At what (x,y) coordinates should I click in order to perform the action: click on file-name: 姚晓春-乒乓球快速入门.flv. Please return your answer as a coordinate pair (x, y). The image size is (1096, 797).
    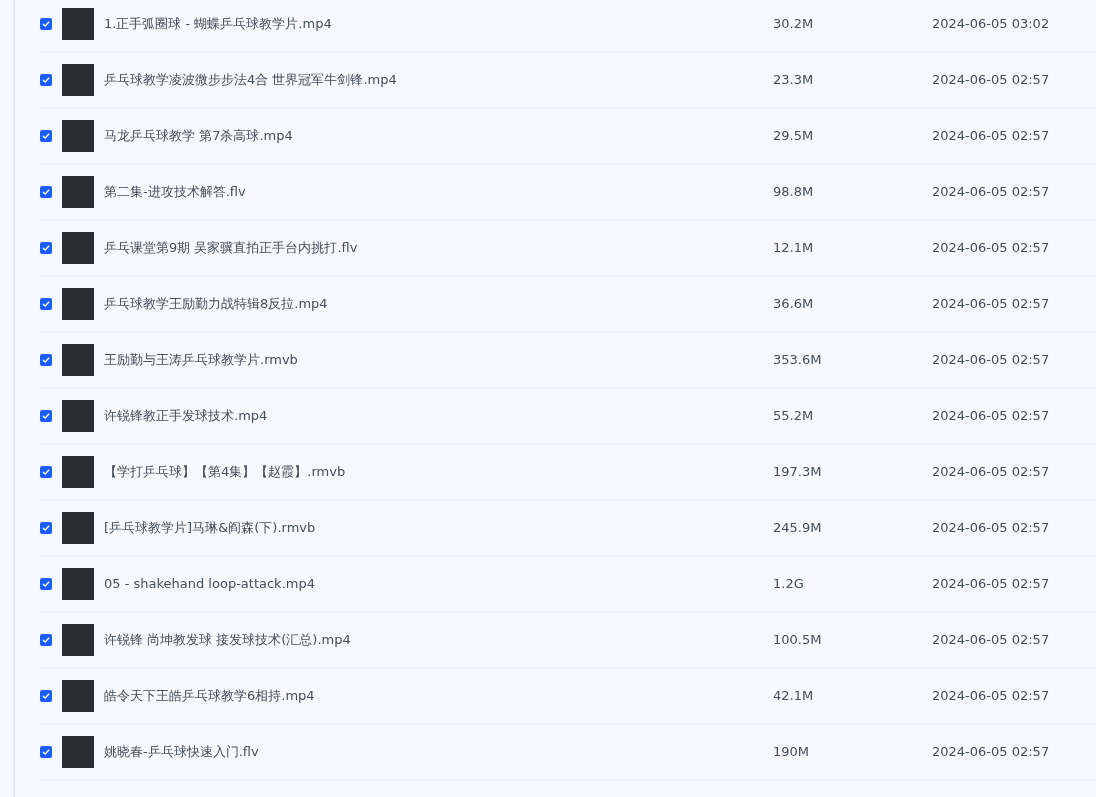
    Looking at the image, I should click on (438, 751).